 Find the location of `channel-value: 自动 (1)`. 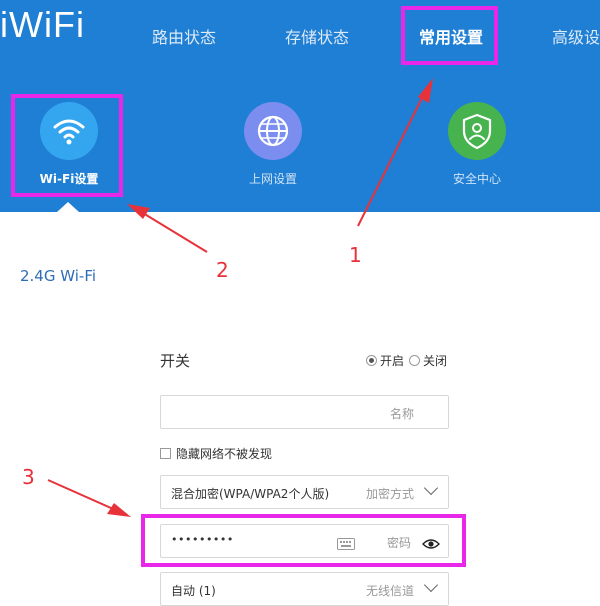

channel-value: 自动 (1) is located at coordinates (193, 591).